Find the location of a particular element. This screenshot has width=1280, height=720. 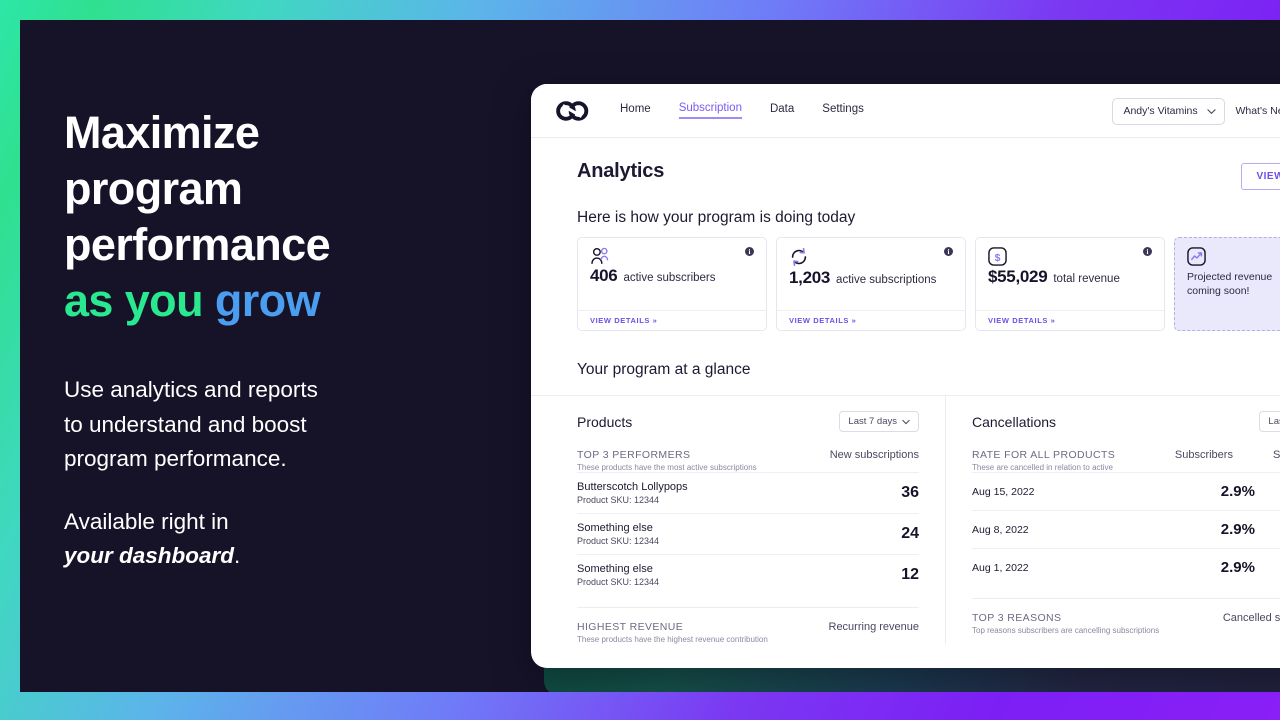

page-title: Analytics is located at coordinates (621, 171).